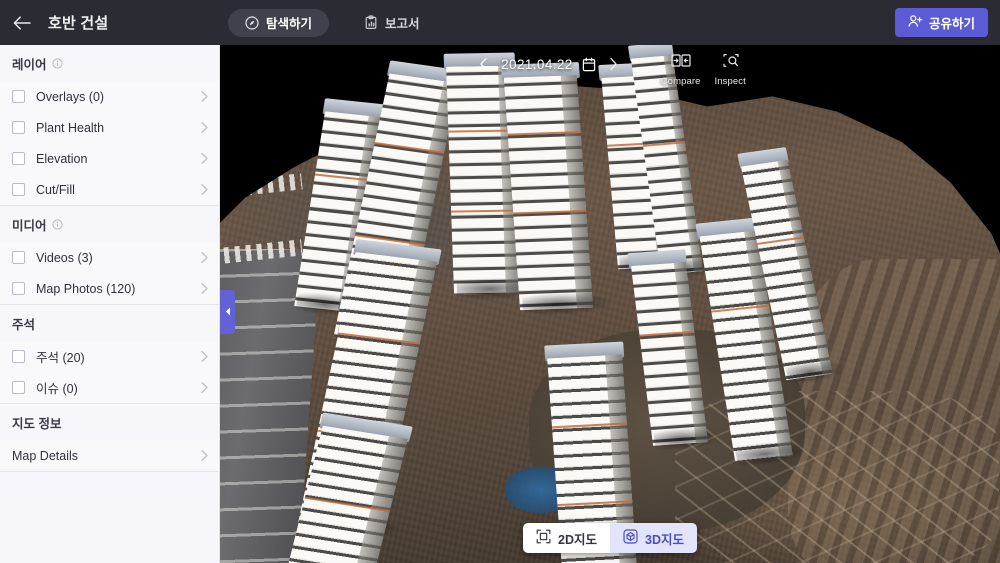 Image resolution: width=1000 pixels, height=563 pixels. I want to click on view-mode-2d-label: 2D지도, so click(577, 539).